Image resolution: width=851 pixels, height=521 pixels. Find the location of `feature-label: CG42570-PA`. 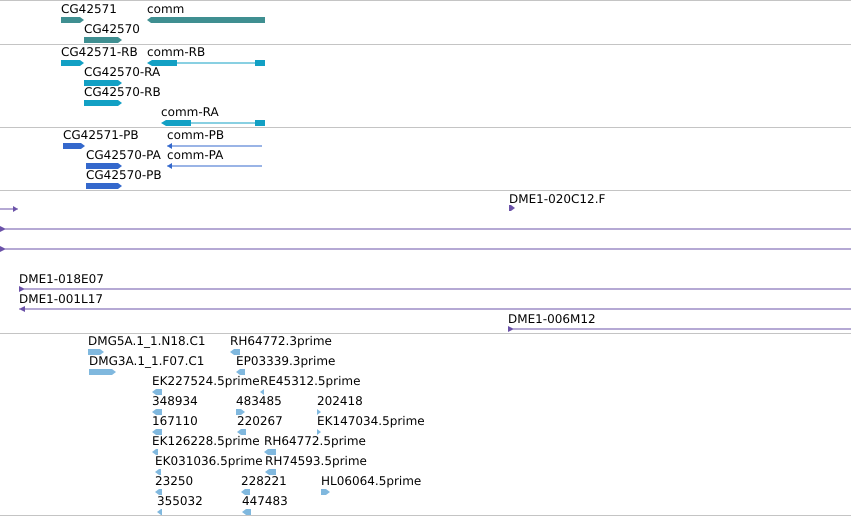

feature-label: CG42570-PA is located at coordinates (123, 155).